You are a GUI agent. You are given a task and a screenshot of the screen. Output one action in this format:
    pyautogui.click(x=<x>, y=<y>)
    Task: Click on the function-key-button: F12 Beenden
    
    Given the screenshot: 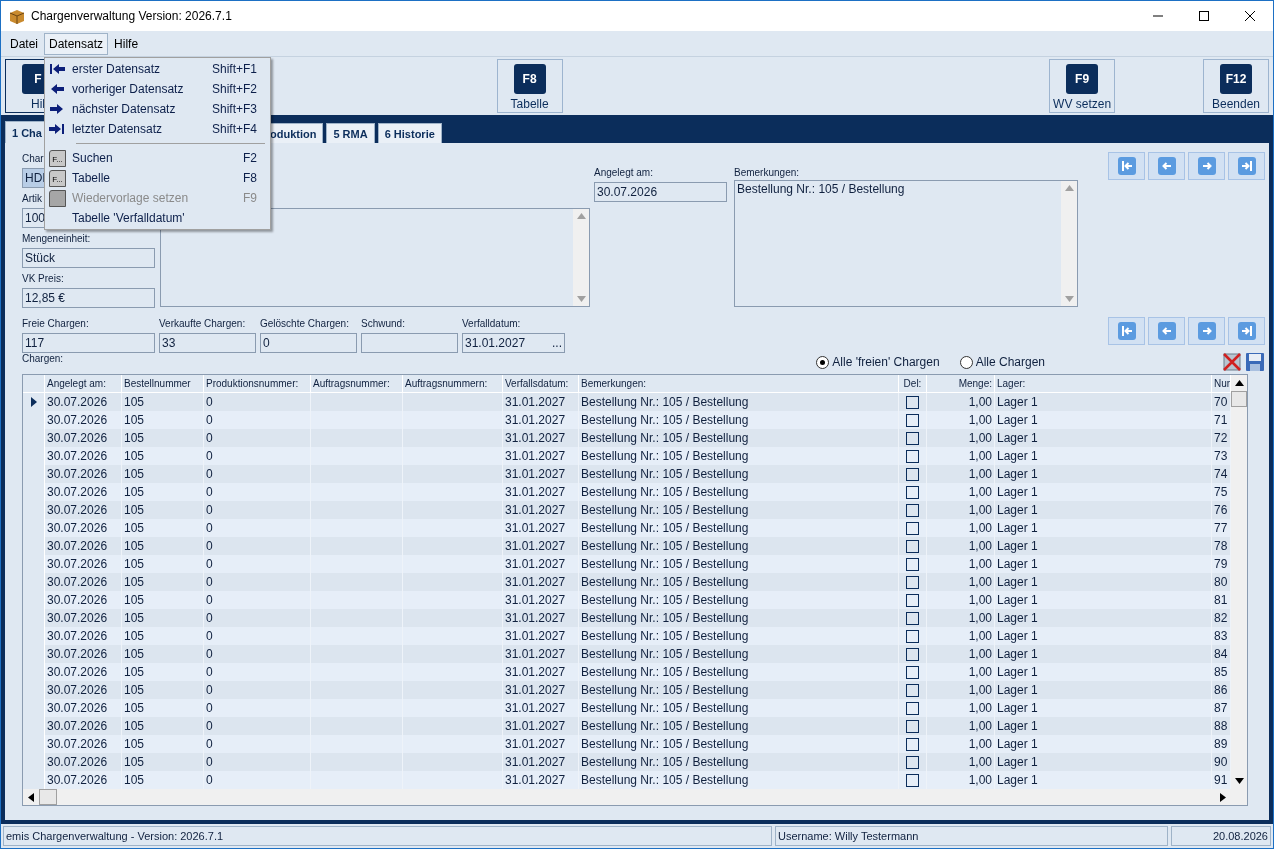 What is the action you would take?
    pyautogui.click(x=1236, y=86)
    